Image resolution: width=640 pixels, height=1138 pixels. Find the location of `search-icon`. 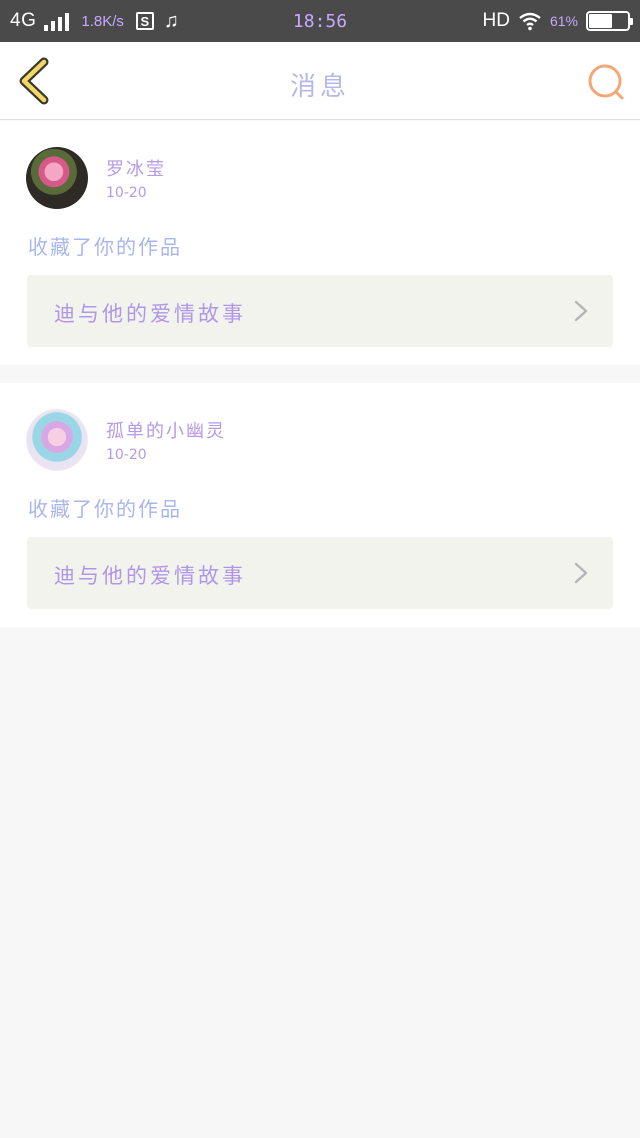

search-icon is located at coordinates (606, 82).